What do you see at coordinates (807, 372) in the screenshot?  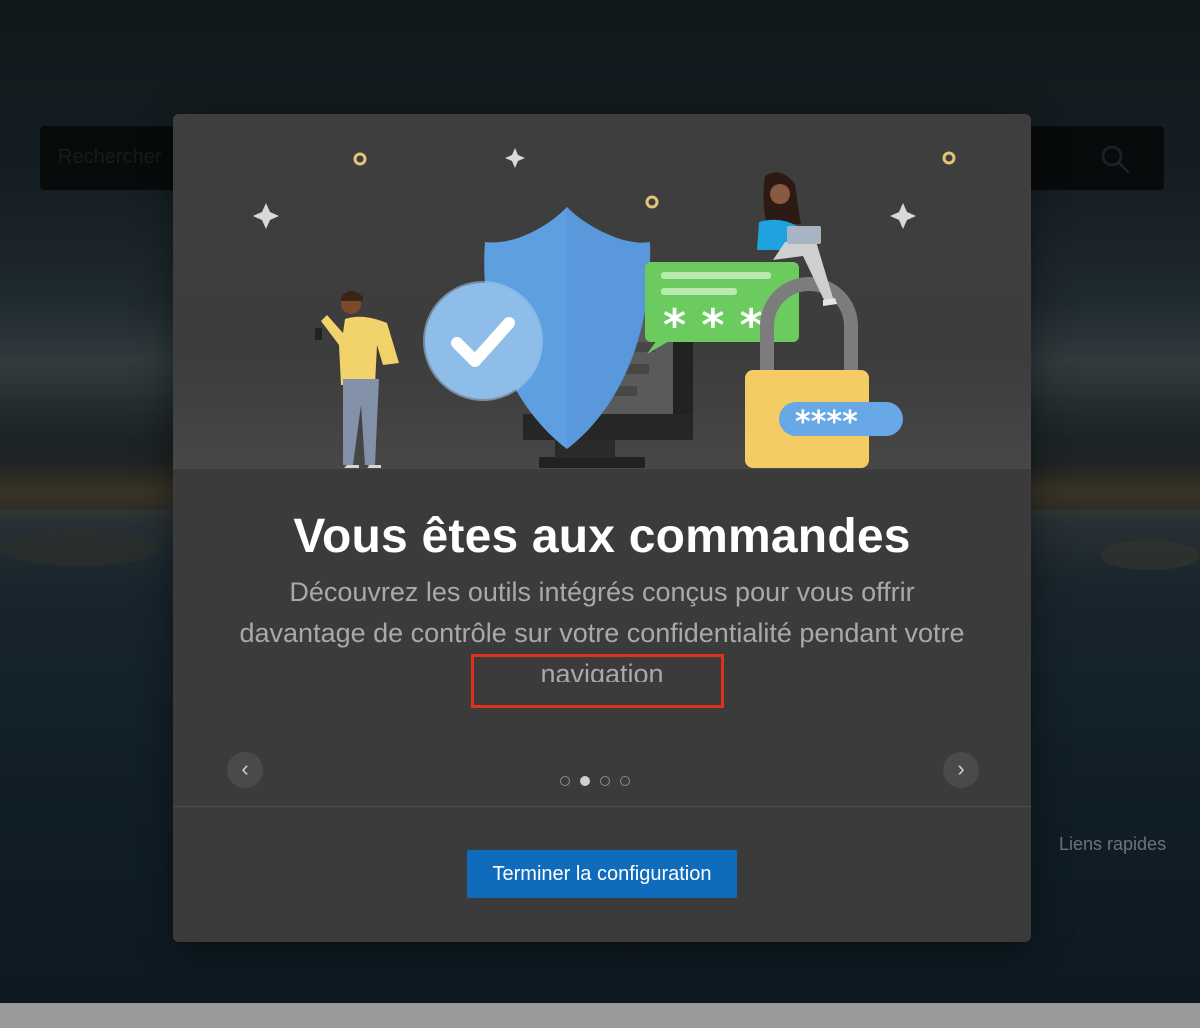 I see `padlock-icon` at bounding box center [807, 372].